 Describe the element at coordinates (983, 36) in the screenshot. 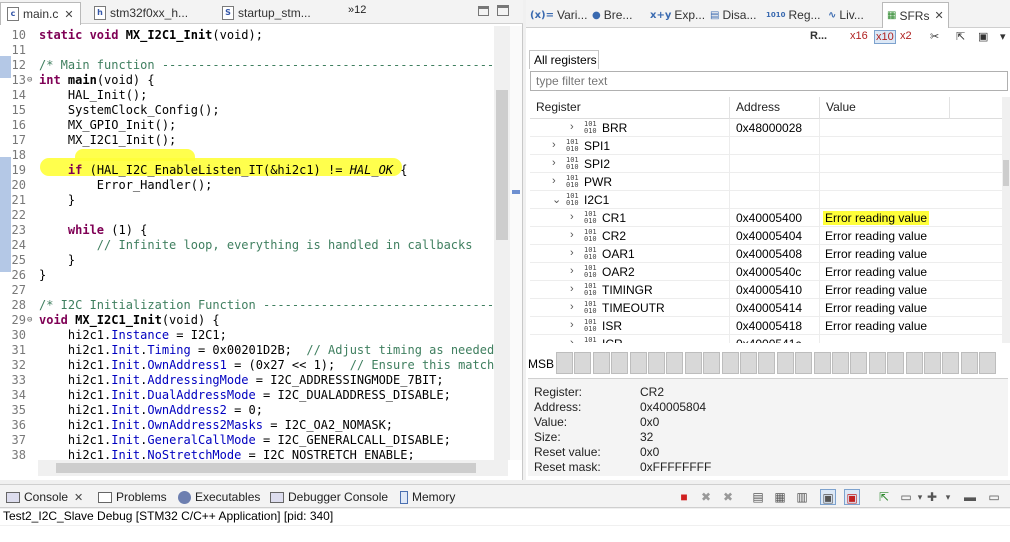

I see `save-icon: ▣` at that location.